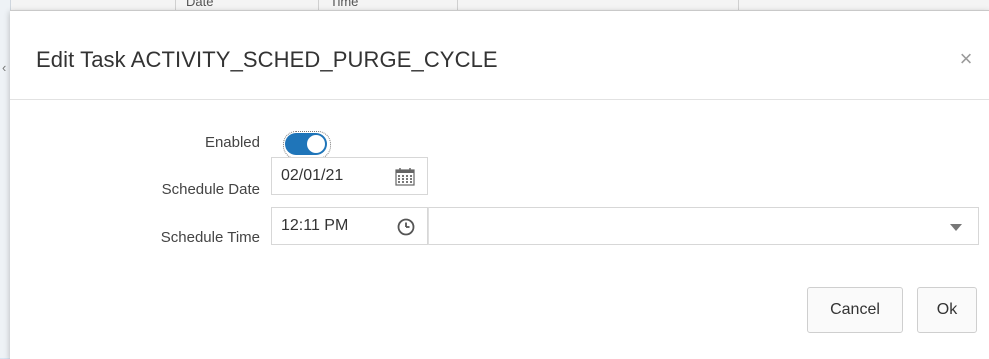 This screenshot has height=359, width=989. What do you see at coordinates (210, 237) in the screenshot?
I see `schedule-time-label: Schedule Time` at bounding box center [210, 237].